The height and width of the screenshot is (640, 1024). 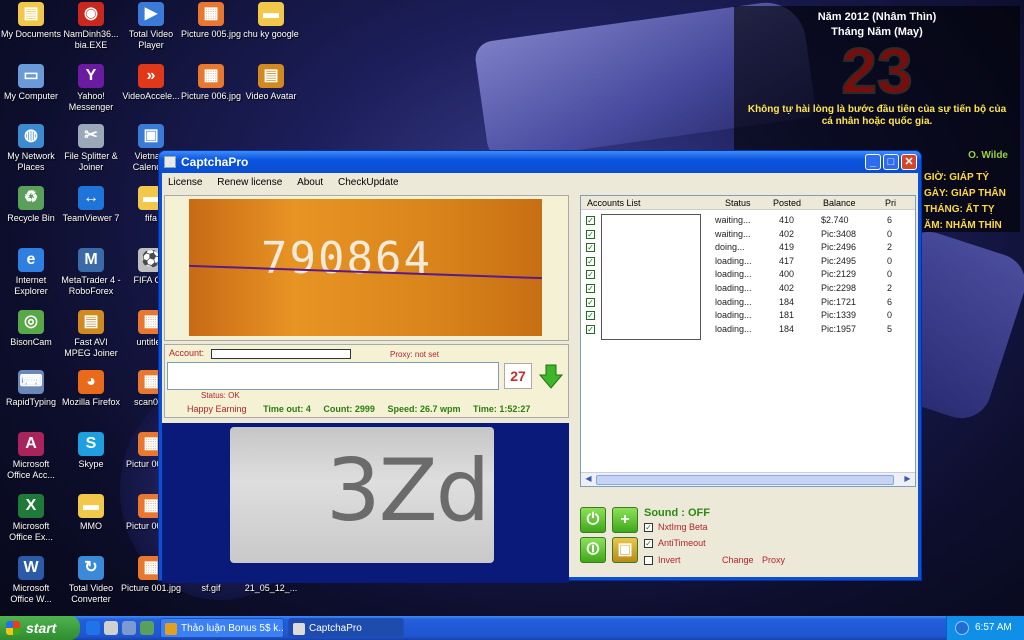 I want to click on quicklaunch-tool-icon, so click(x=129, y=628).